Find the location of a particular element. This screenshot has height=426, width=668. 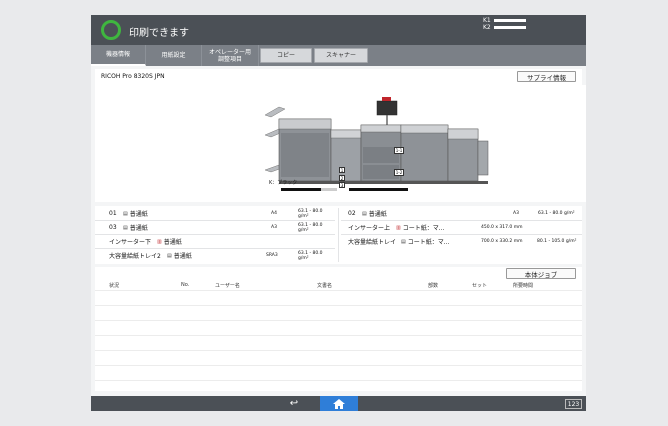

tray-03: 03 ▤ 普通紙 A3 63.1 - 80.0 g/m² is located at coordinates (221, 227).